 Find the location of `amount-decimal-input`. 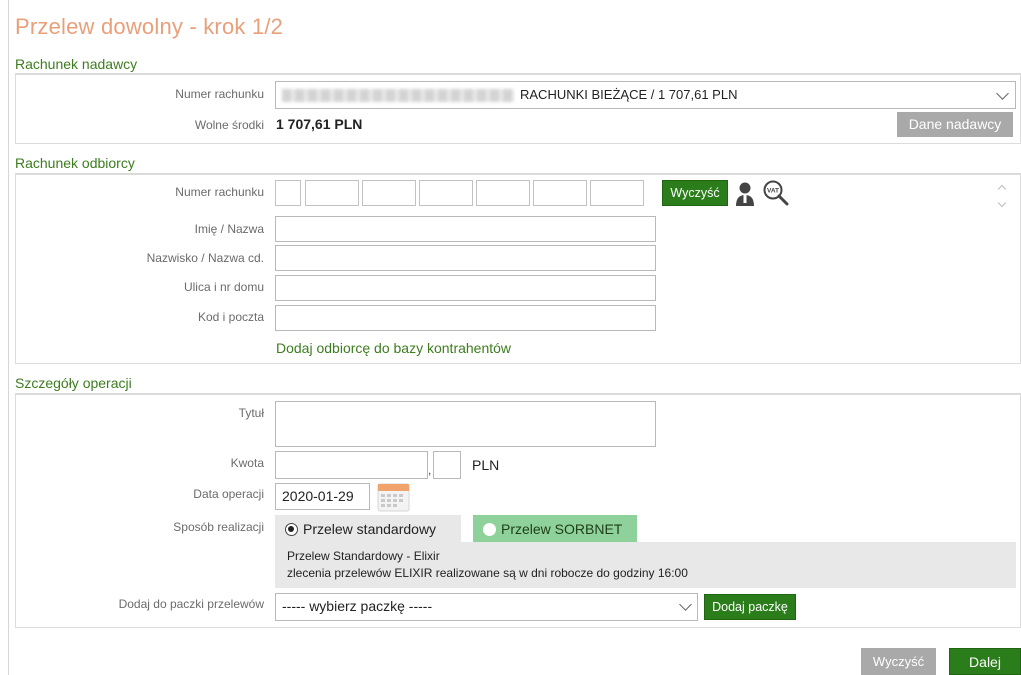

amount-decimal-input is located at coordinates (447, 465).